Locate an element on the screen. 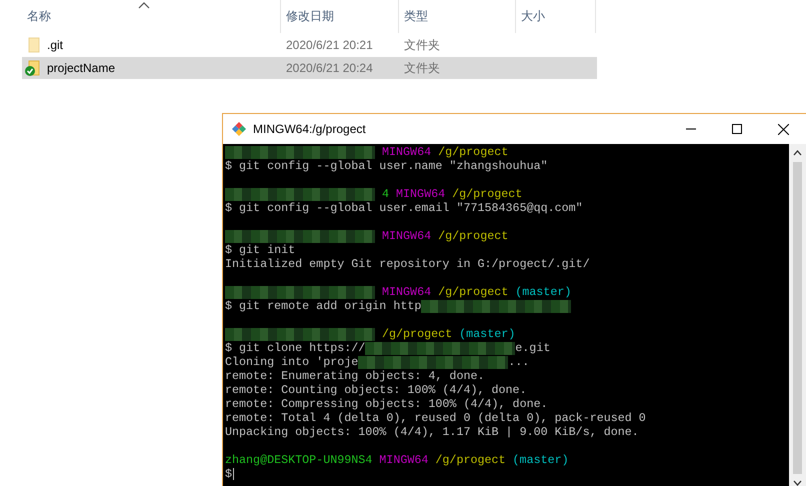 Image resolution: width=806 pixels, height=486 pixels. terminal-text: remote: Total 4 (delta 0), reused 0 (delta 0), pack-reused 0 is located at coordinates (435, 418).